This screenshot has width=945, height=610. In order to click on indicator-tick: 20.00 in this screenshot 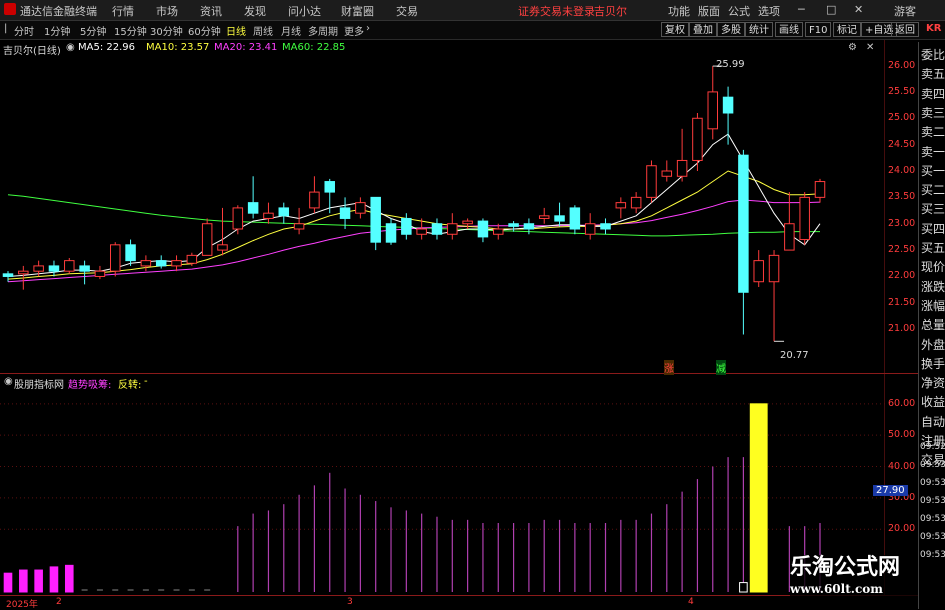, I will do `click(902, 529)`.